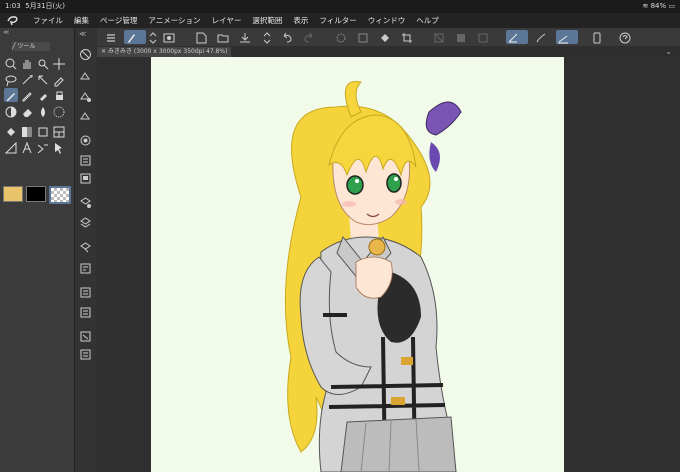 This screenshot has width=680, height=472. What do you see at coordinates (27, 147) in the screenshot?
I see `text-icon` at bounding box center [27, 147].